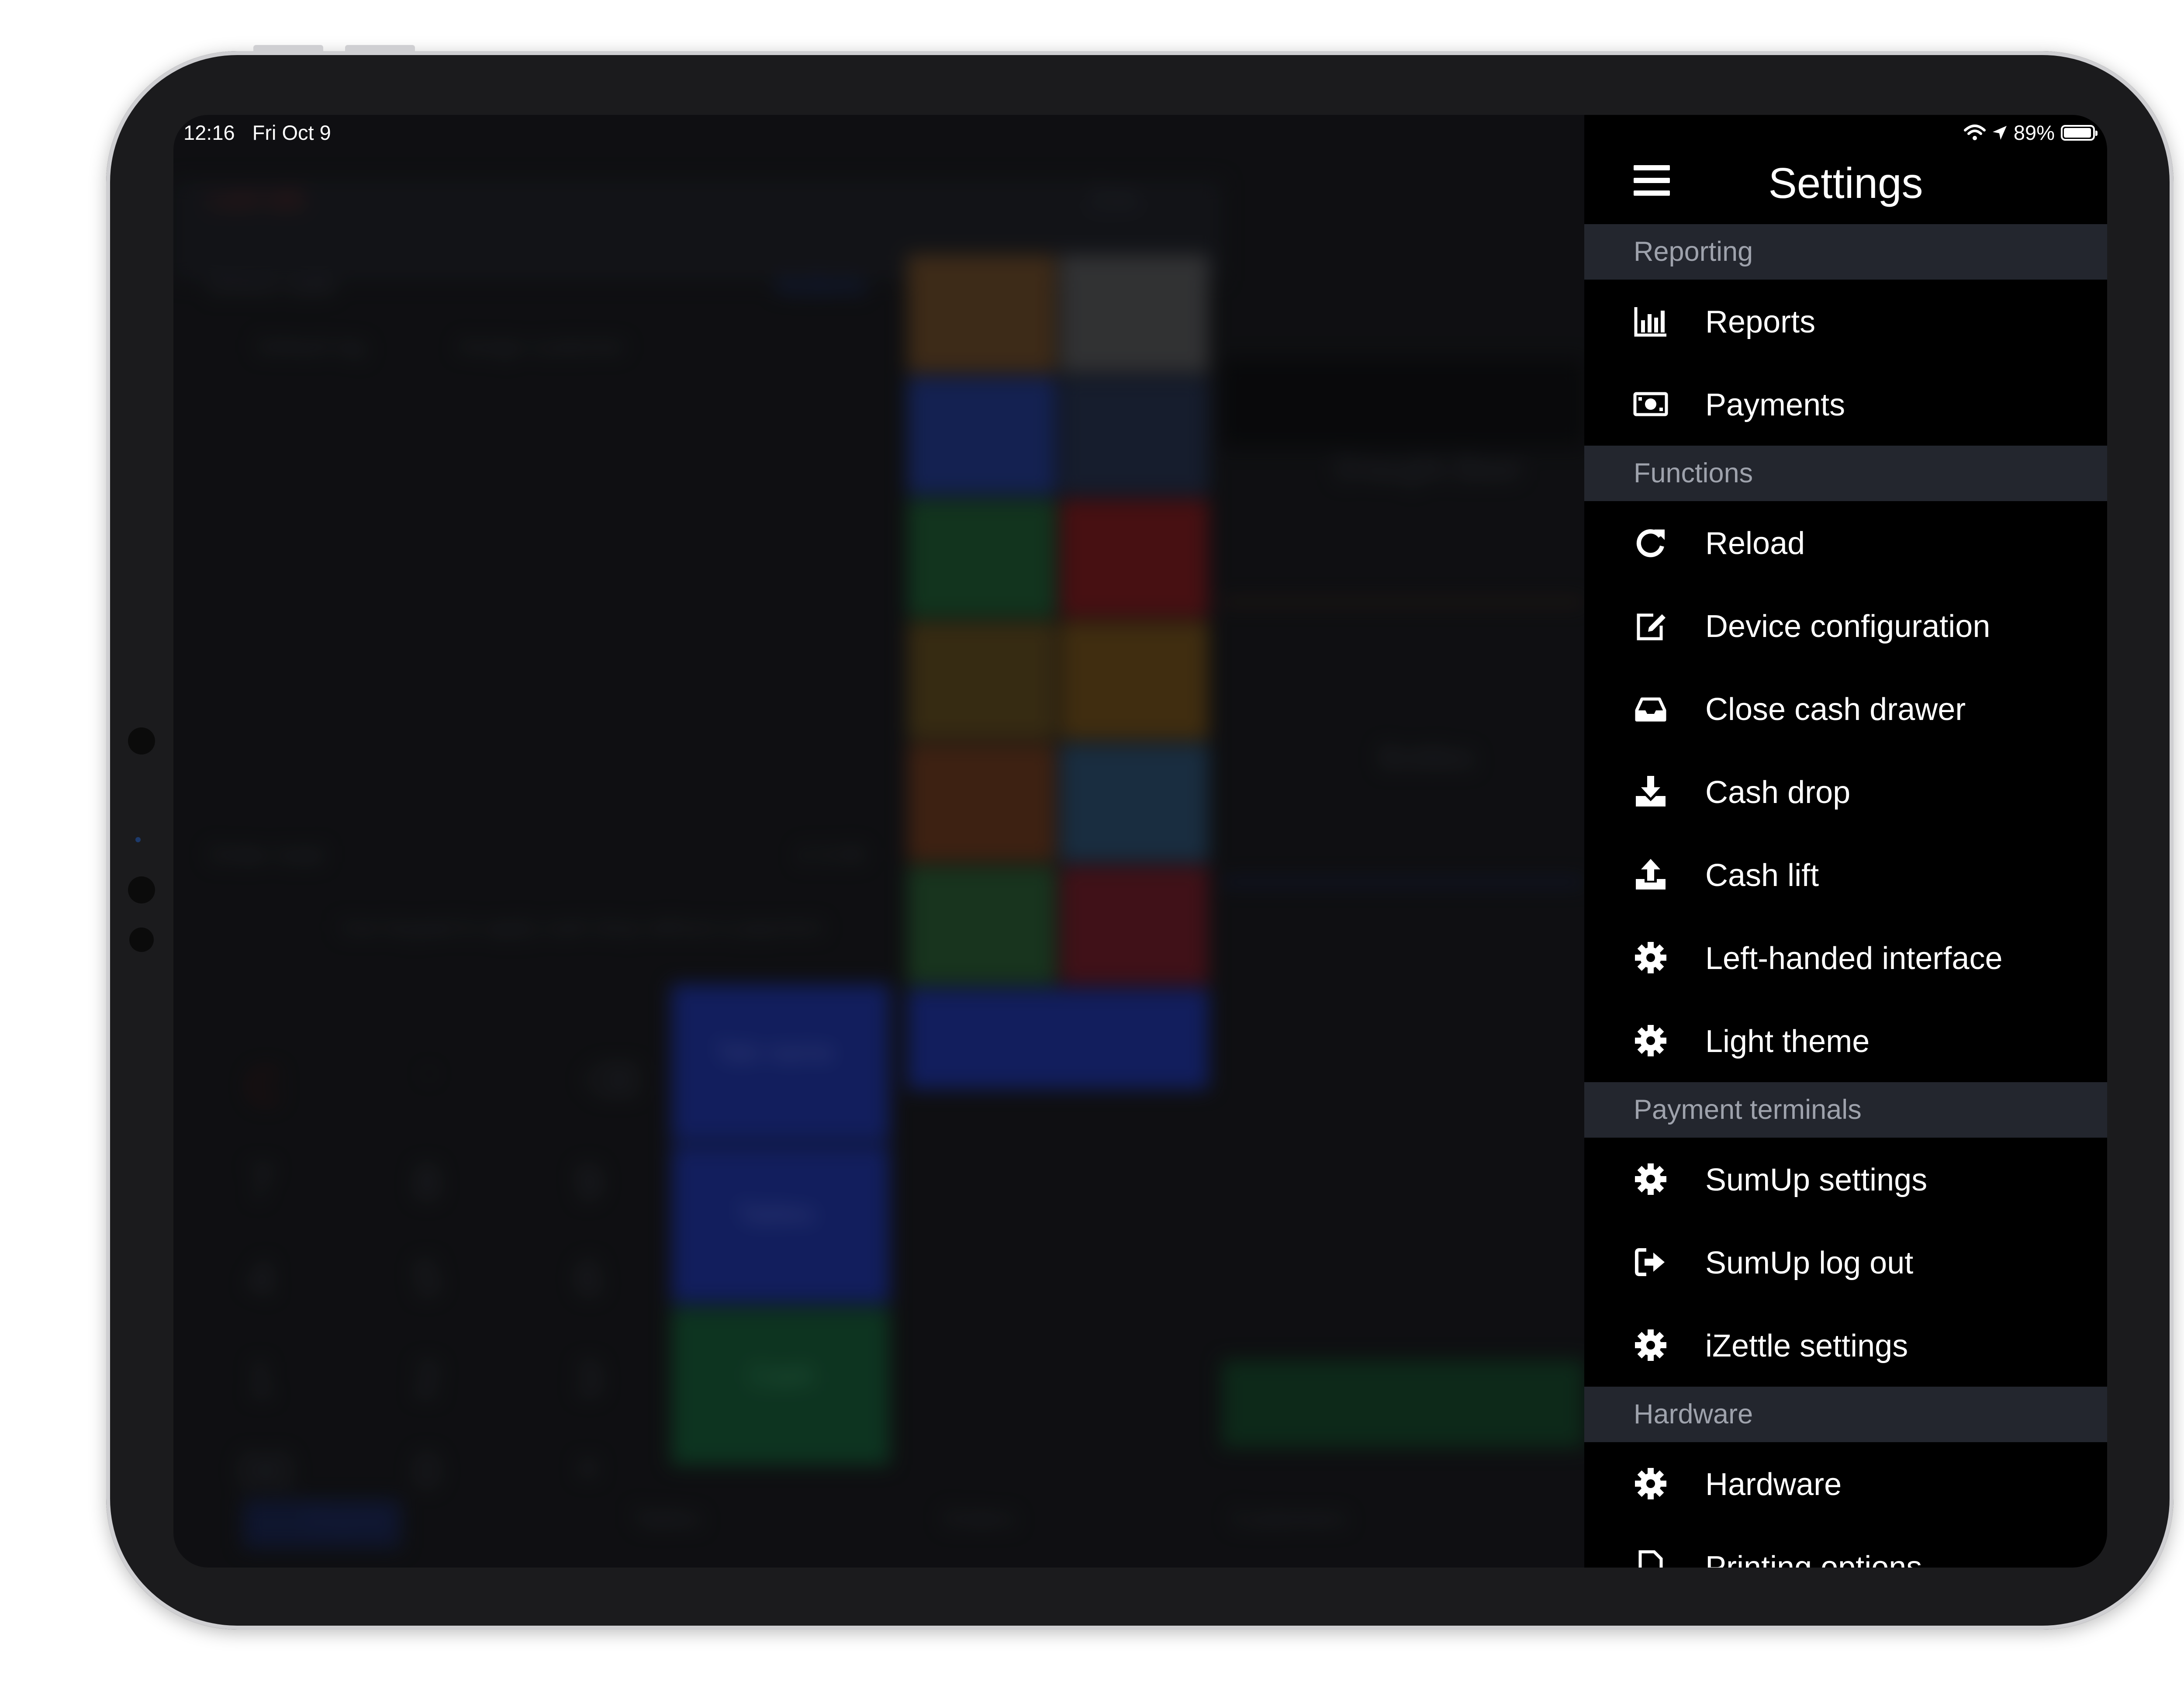 This screenshot has width=2184, height=1682. I want to click on menu-item-reload: Reload, so click(1845, 542).